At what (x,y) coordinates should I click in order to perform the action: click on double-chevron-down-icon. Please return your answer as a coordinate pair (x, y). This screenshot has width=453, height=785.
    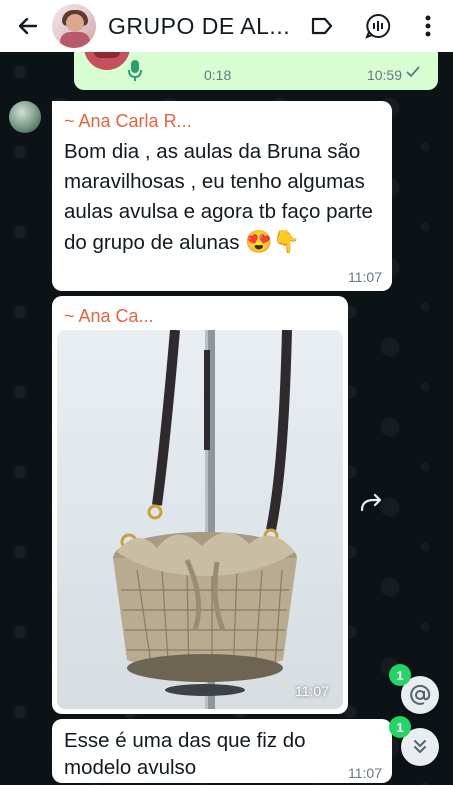
    Looking at the image, I should click on (420, 746).